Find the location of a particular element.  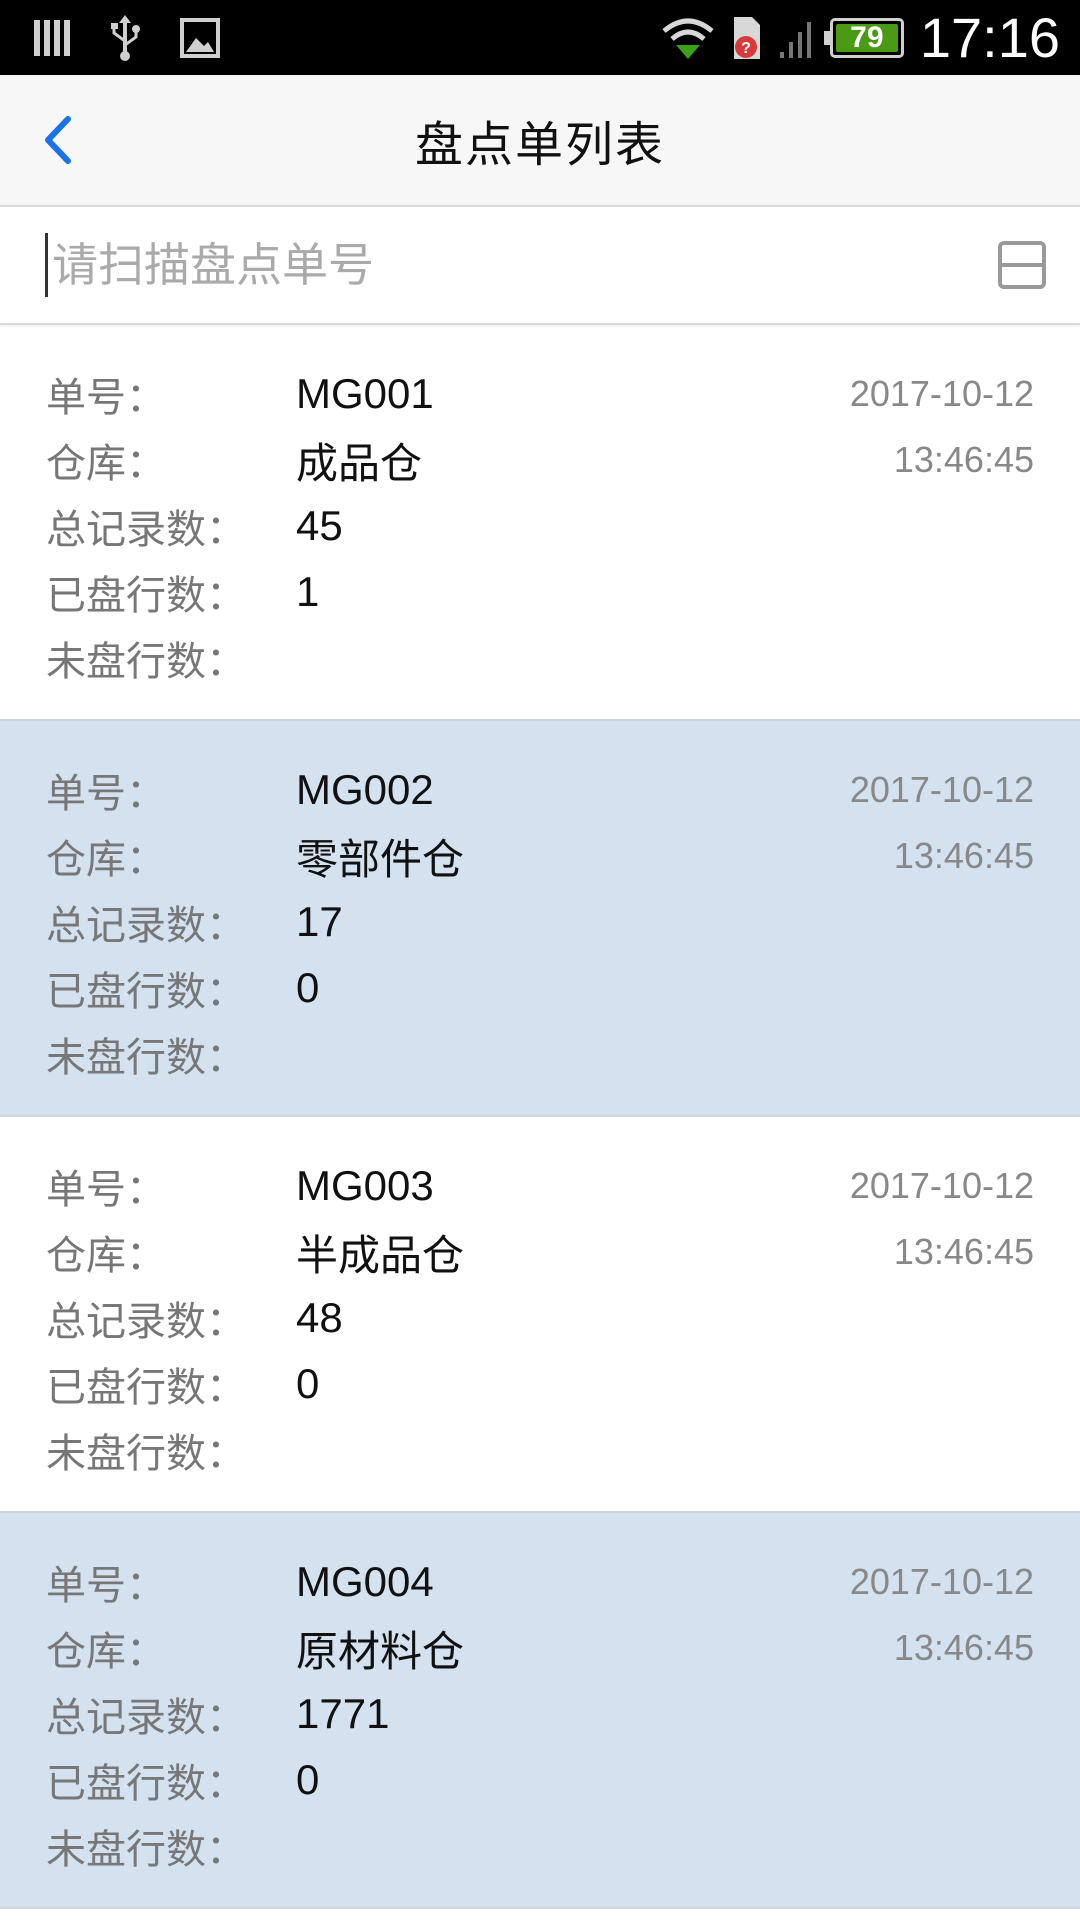

total-value: 48 is located at coordinates (319, 1317).